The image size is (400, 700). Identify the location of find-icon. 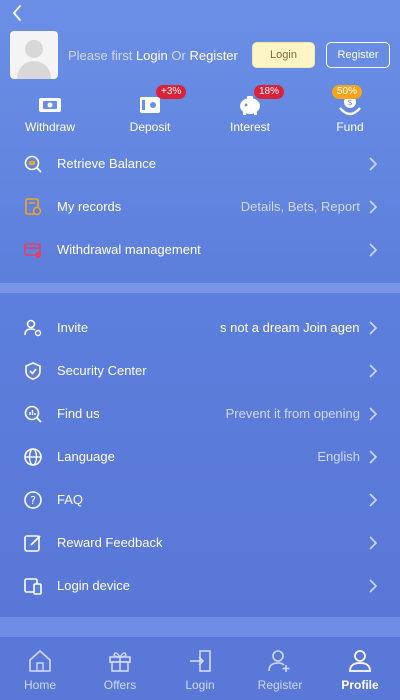
(33, 414).